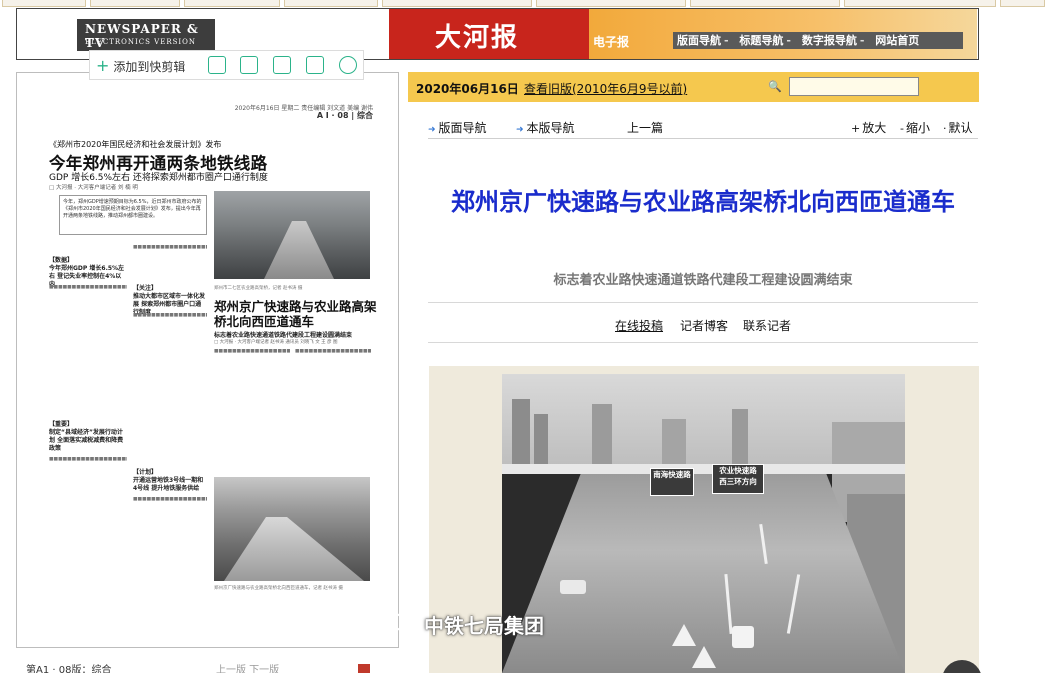 The height and width of the screenshot is (673, 1047). Describe the element at coordinates (292, 529) in the screenshot. I see `news-photo-ramp` at that location.